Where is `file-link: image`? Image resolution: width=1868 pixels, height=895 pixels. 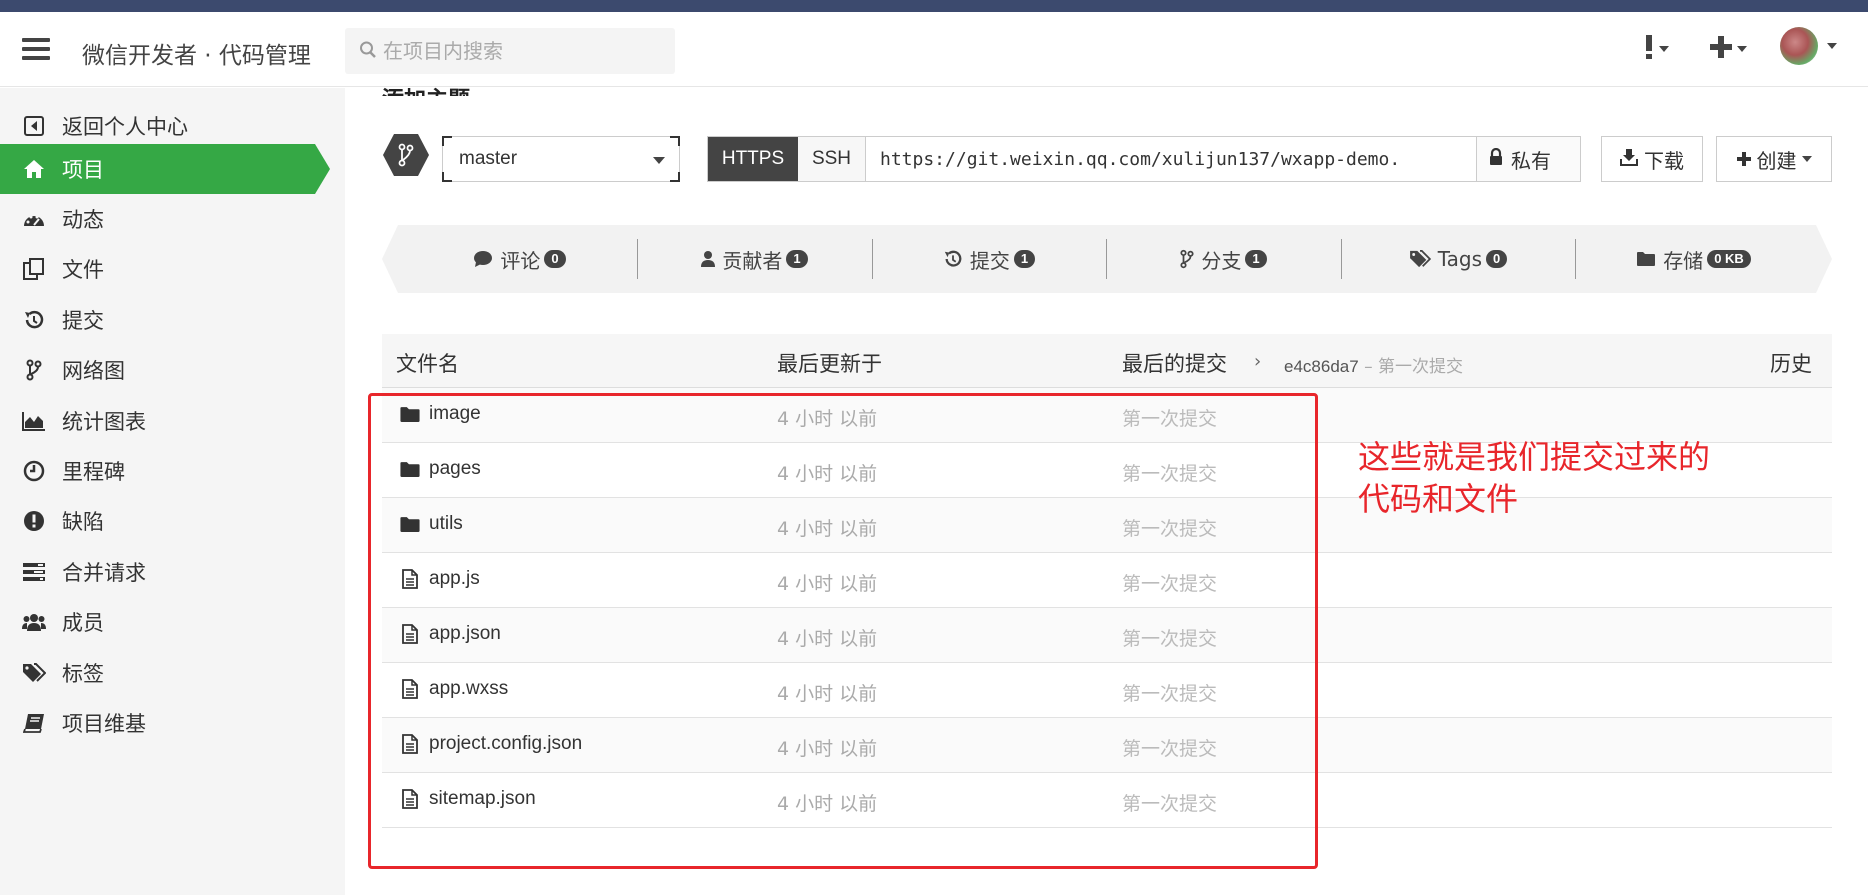
file-link: image is located at coordinates (439, 414).